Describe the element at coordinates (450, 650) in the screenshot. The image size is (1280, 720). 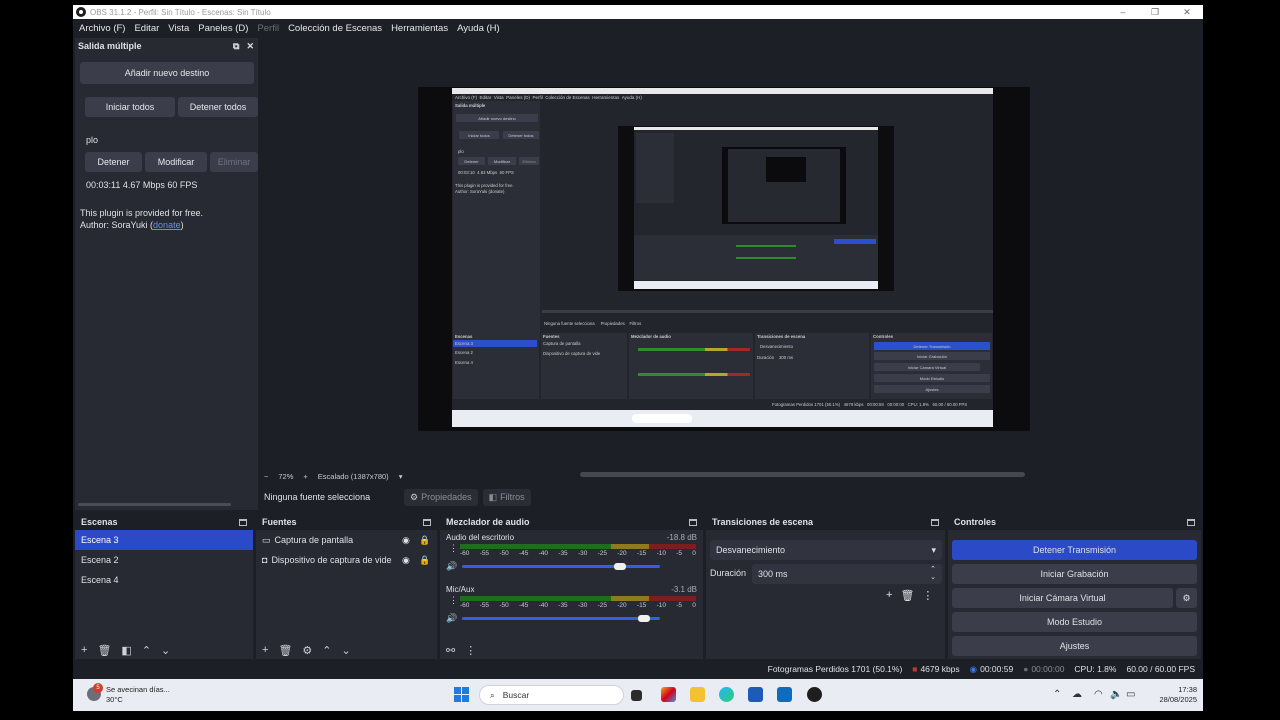
I see `link-icon: ⚯` at that location.